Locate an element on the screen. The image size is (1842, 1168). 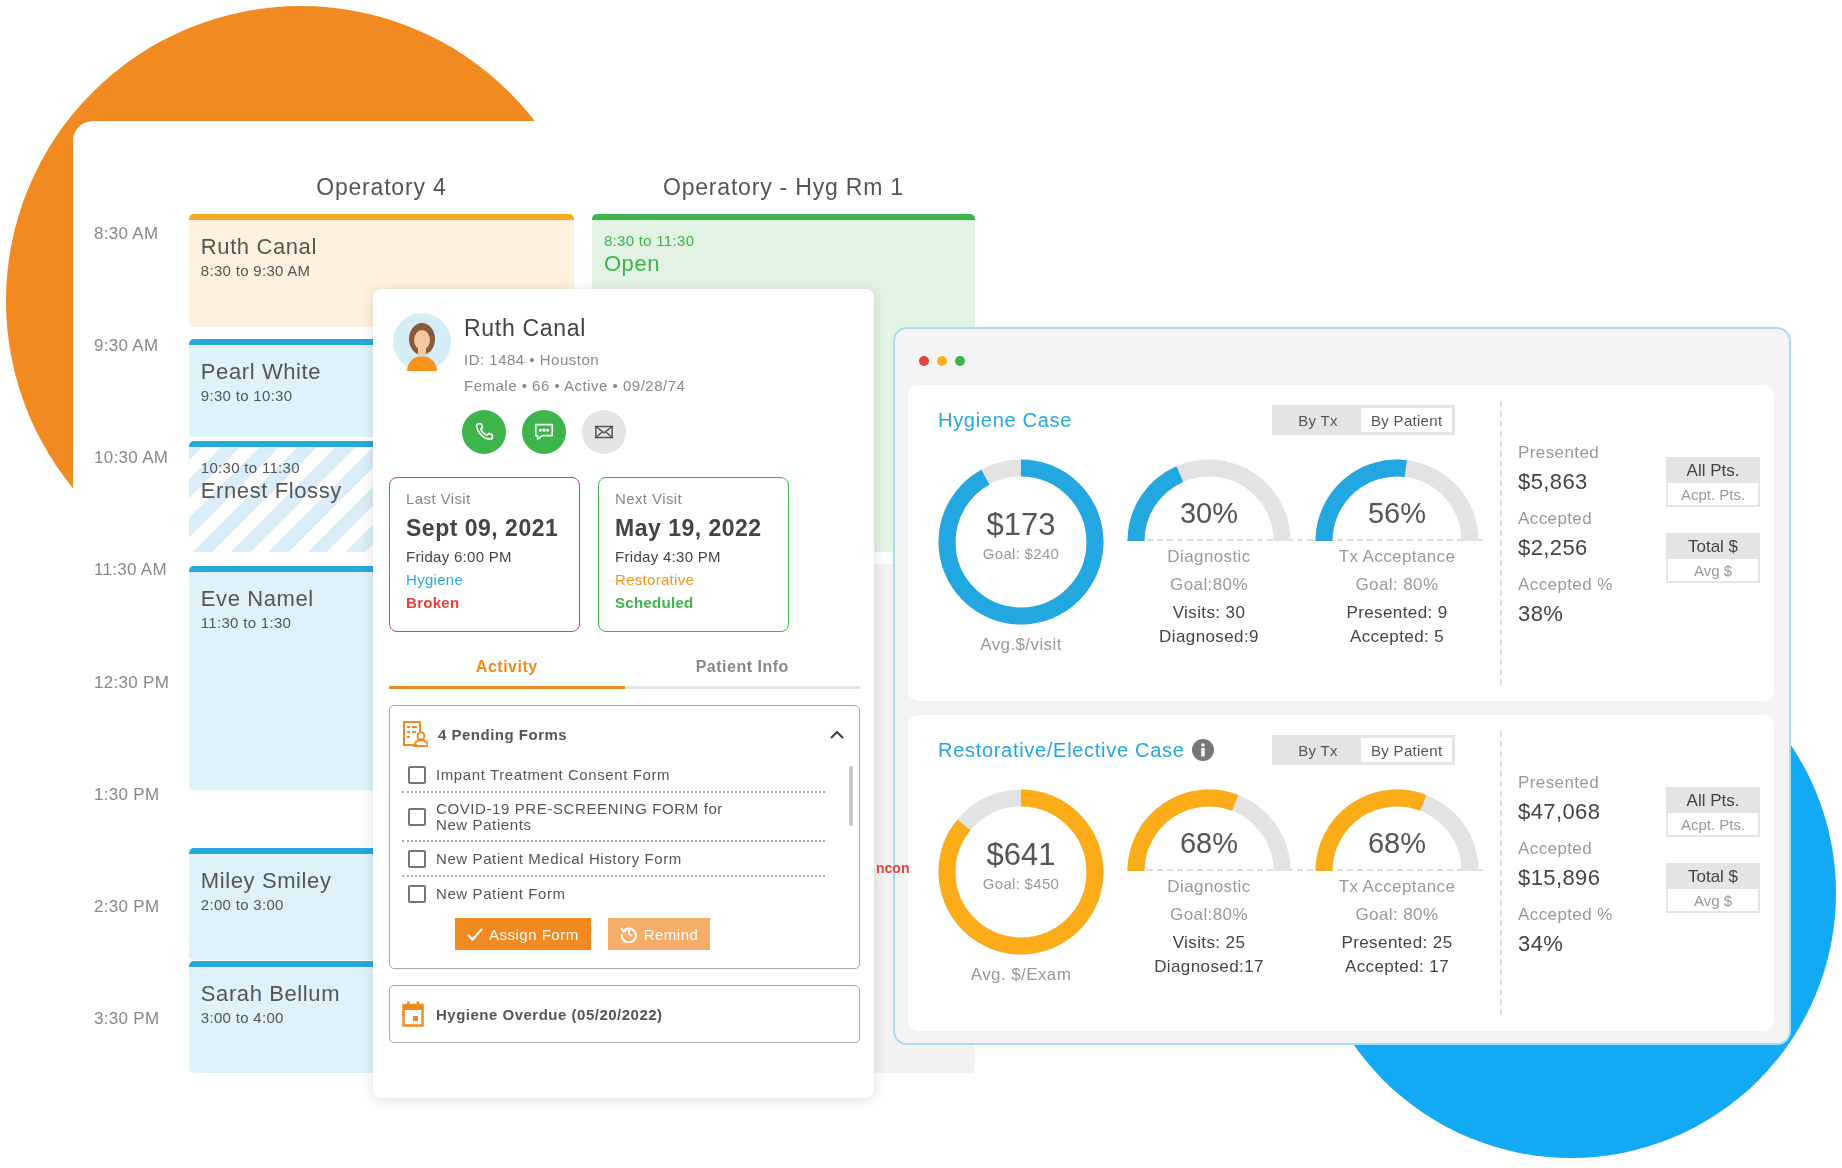
patient-name: Sarah Bellum is located at coordinates (270, 994).